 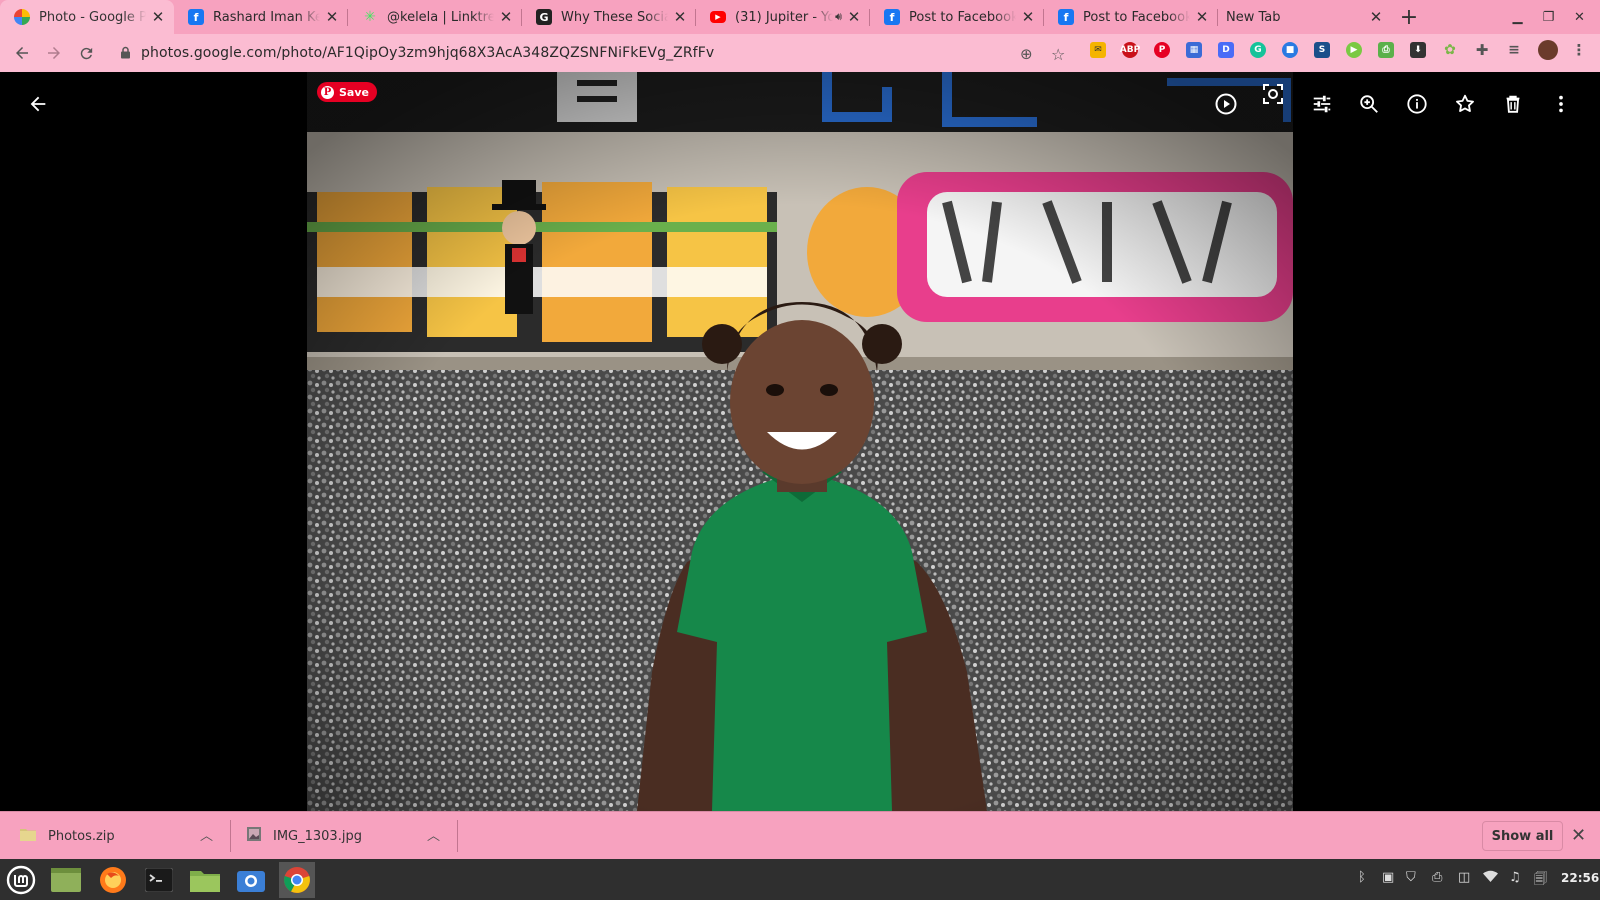 I want to click on media-queue-icon: ≡, so click(x=1514, y=50).